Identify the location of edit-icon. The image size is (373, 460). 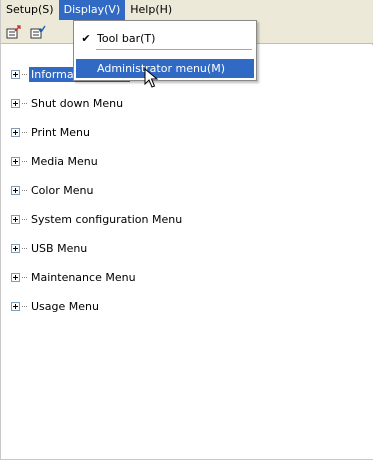
(14, 32).